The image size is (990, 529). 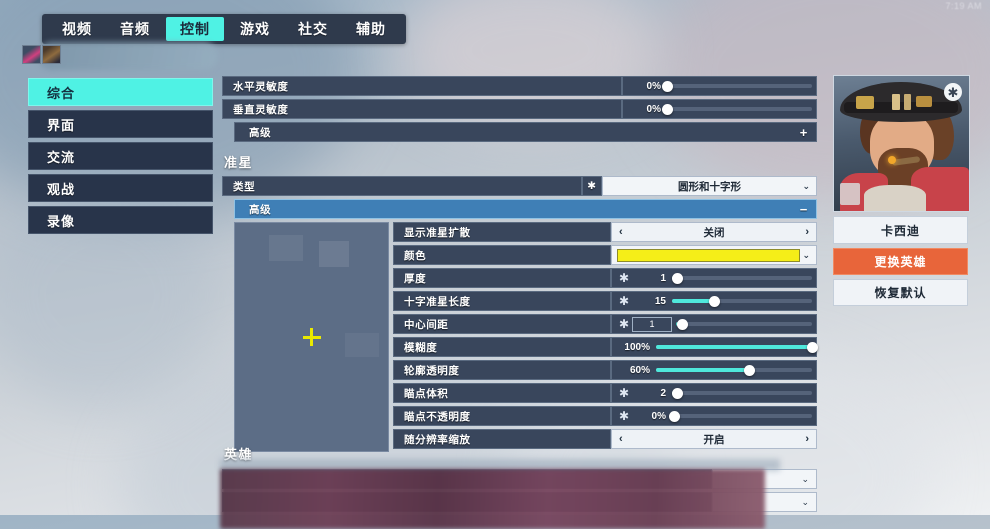 I want to click on setting-label: 瞄点不透明度, so click(x=502, y=416).